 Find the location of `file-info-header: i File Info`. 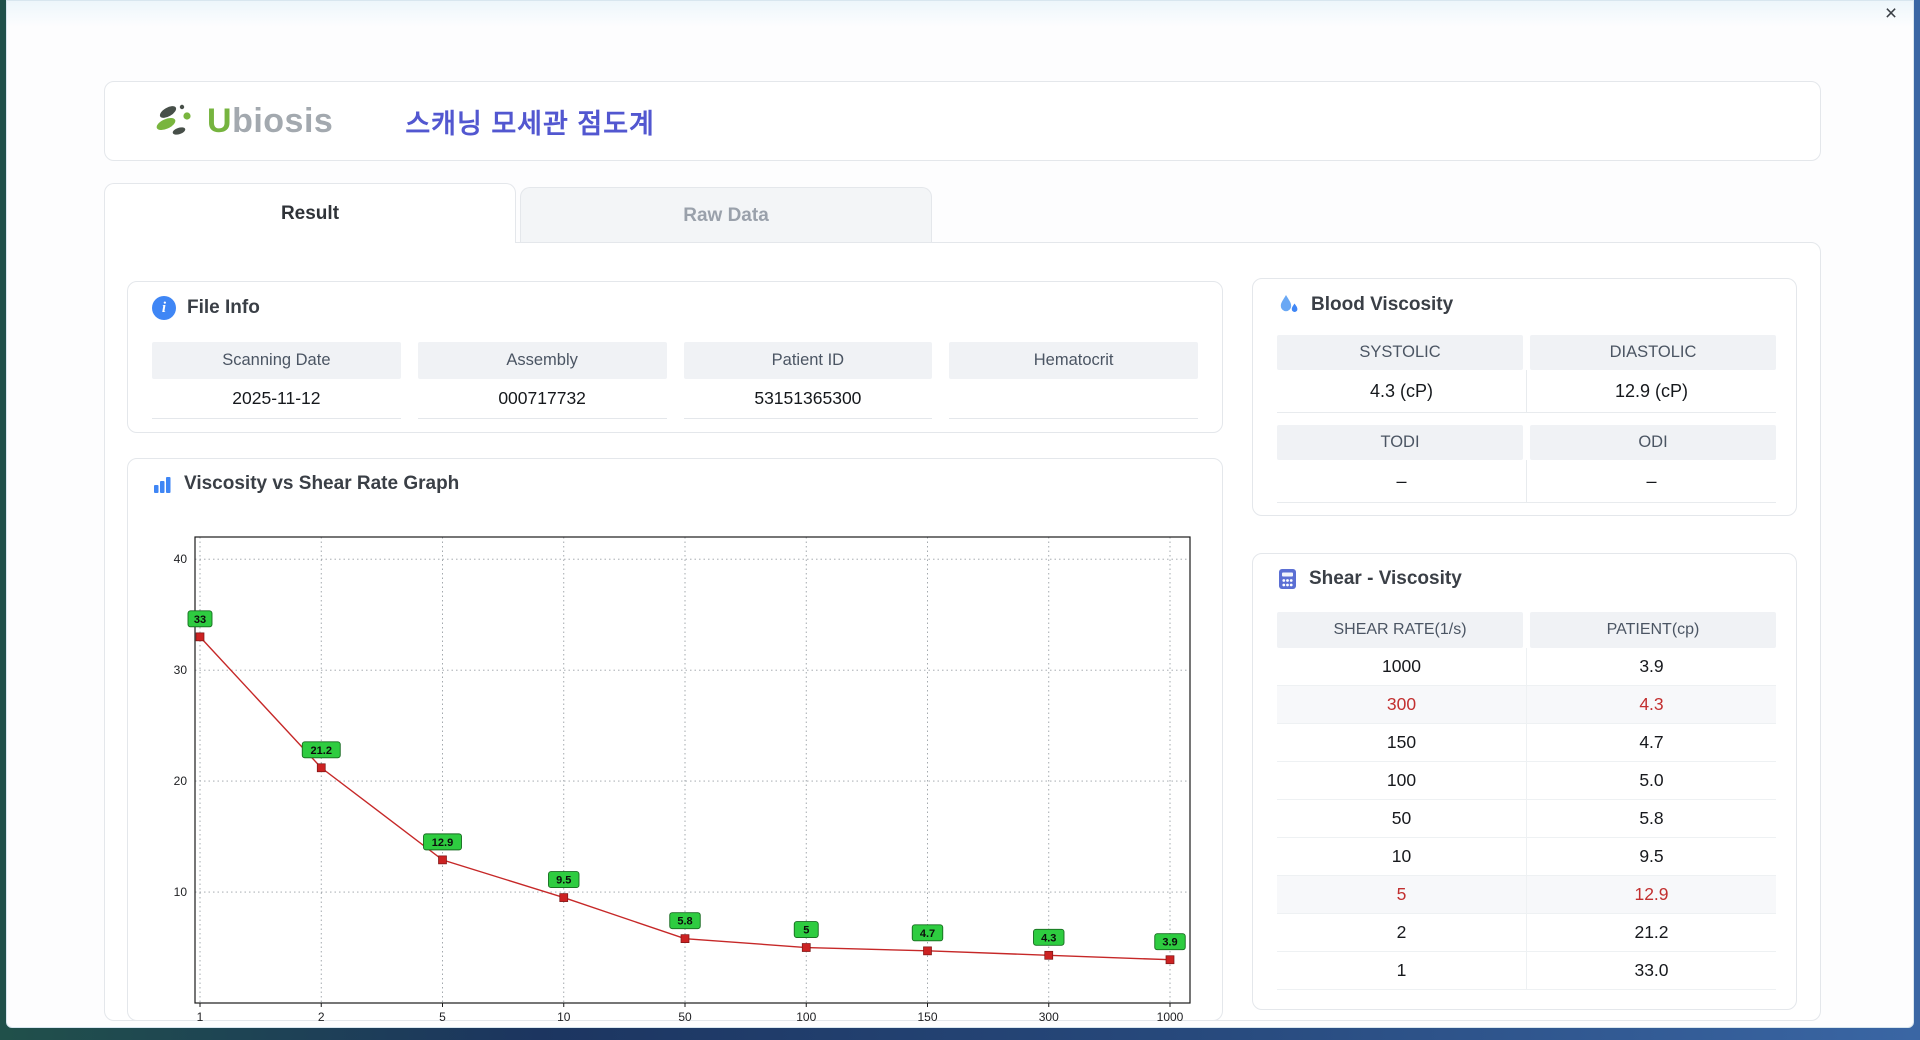

file-info-header: i File Info is located at coordinates (206, 308).